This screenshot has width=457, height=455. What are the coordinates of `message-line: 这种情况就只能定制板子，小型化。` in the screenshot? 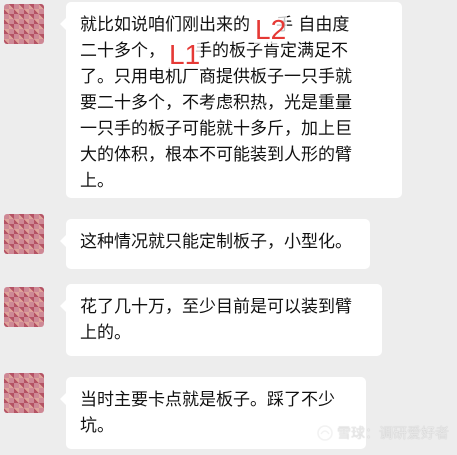 It's located at (216, 242).